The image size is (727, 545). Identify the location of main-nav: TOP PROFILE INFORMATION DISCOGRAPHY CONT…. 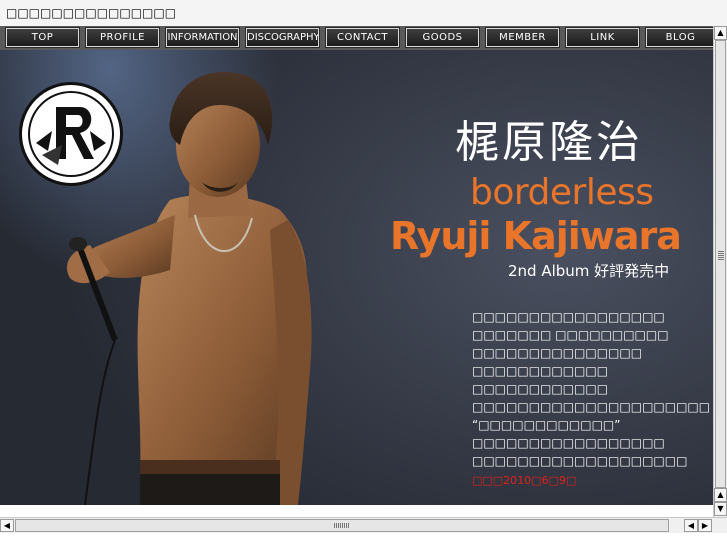
(358, 38).